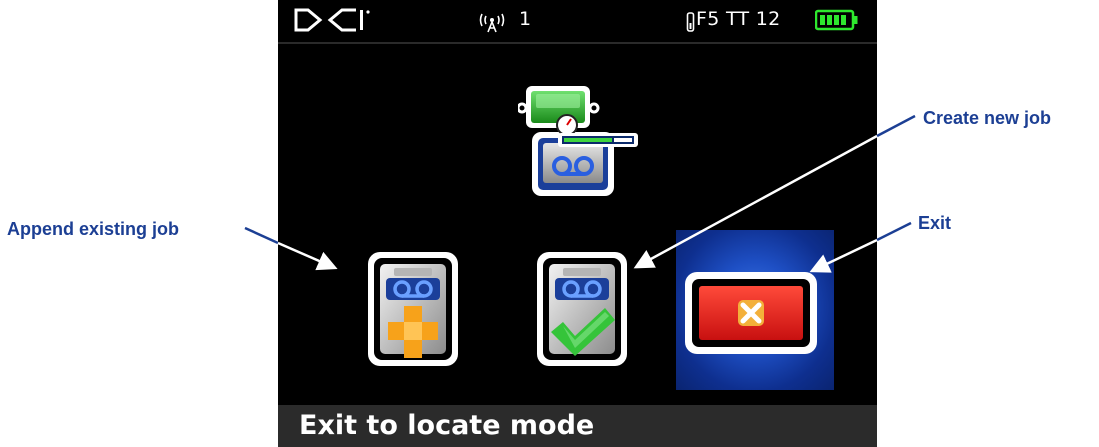 The height and width of the screenshot is (447, 1099). I want to click on callout-arrow-append, so click(291, 248).